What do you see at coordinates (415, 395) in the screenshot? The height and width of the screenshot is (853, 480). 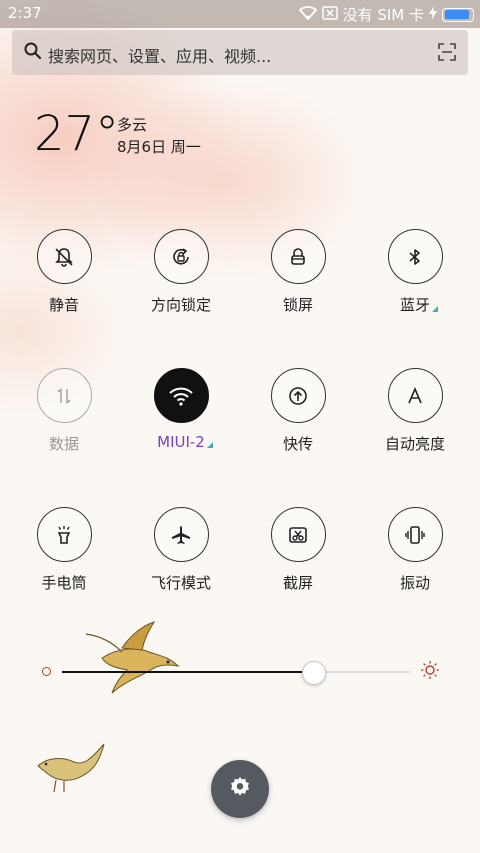 I see `auto-brightness-icon` at bounding box center [415, 395].